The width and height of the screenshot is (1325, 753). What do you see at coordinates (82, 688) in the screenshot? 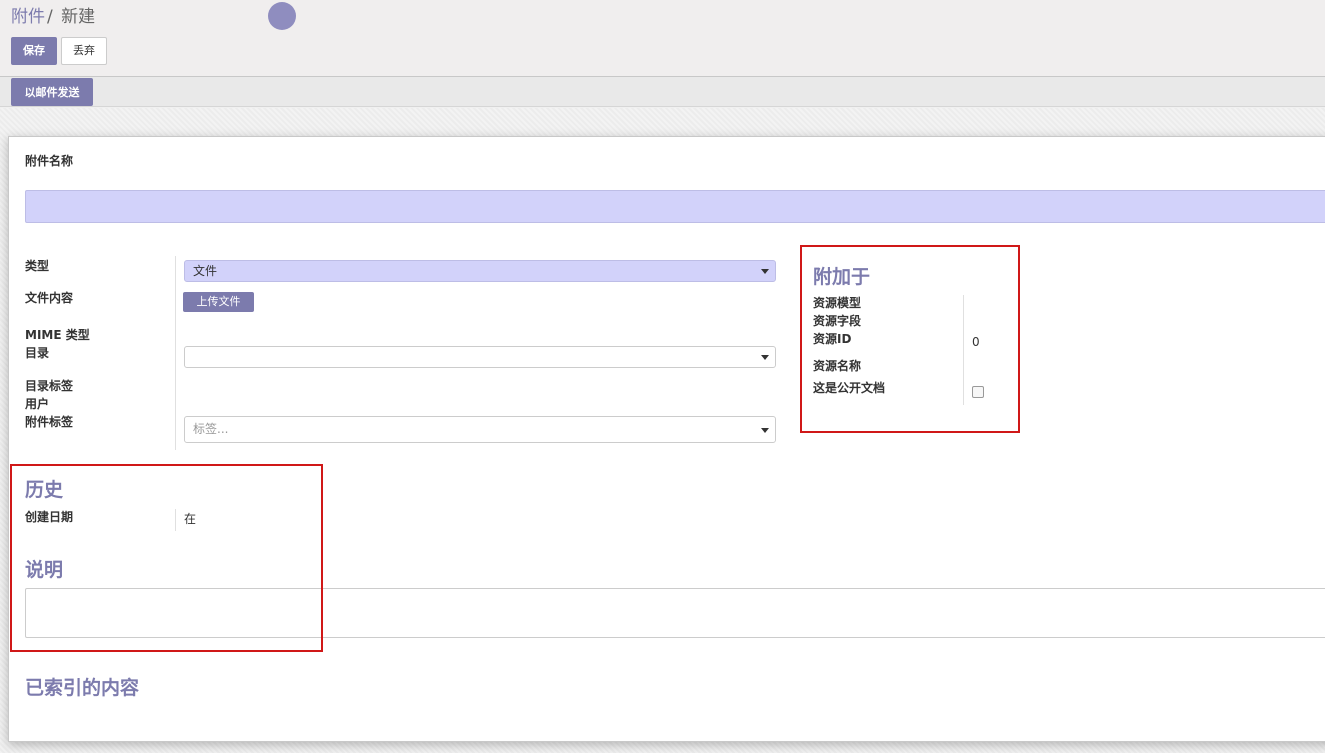
I see `indexed-content-title: 已索引的内容` at bounding box center [82, 688].